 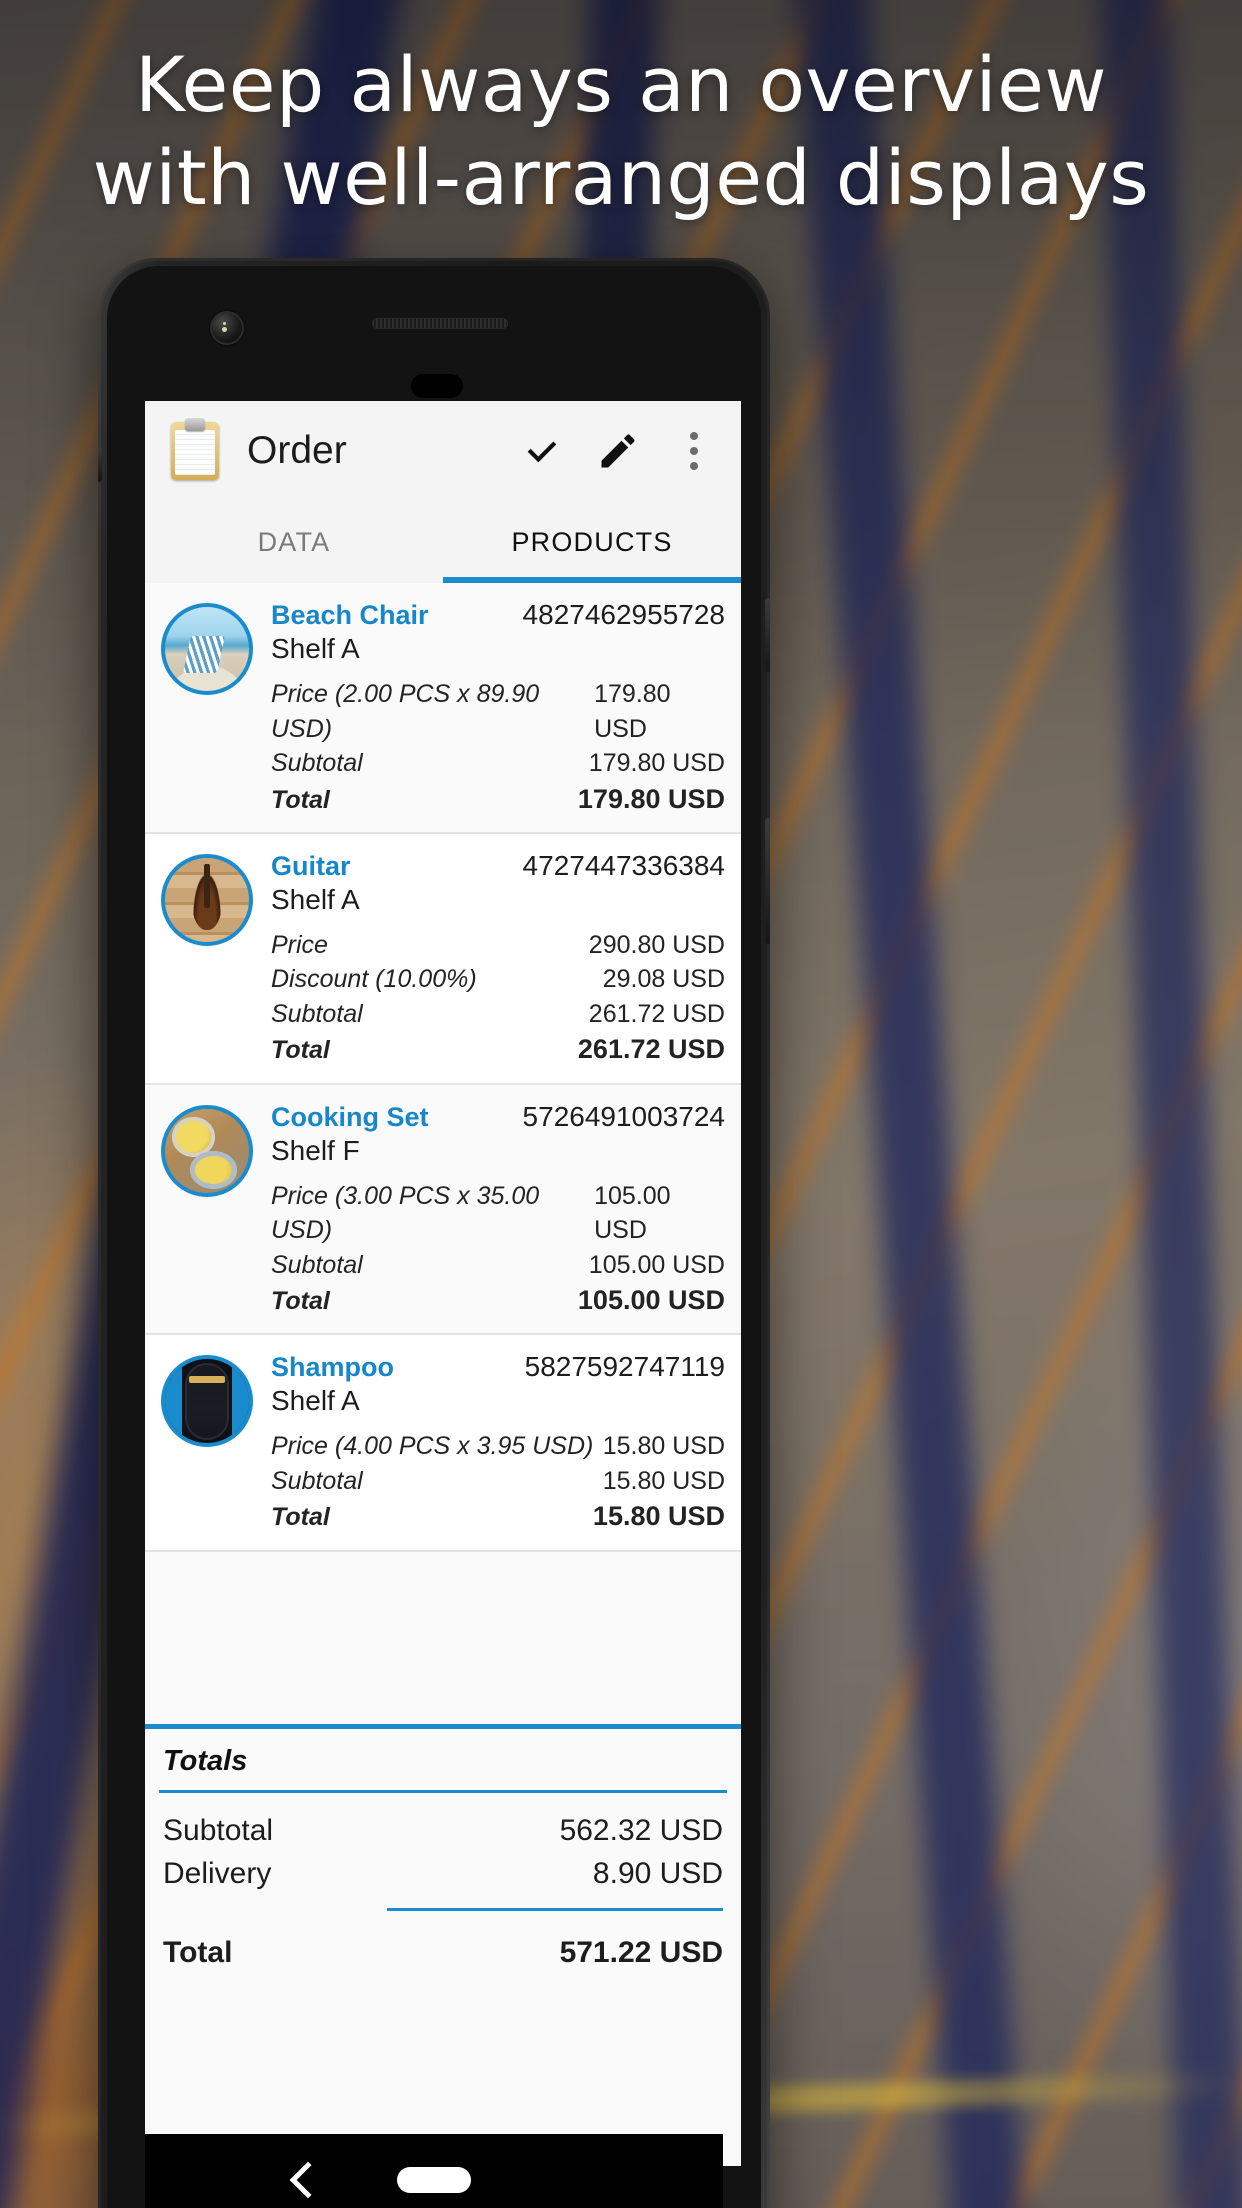 I want to click on totals-label: Total, so click(x=198, y=1952).